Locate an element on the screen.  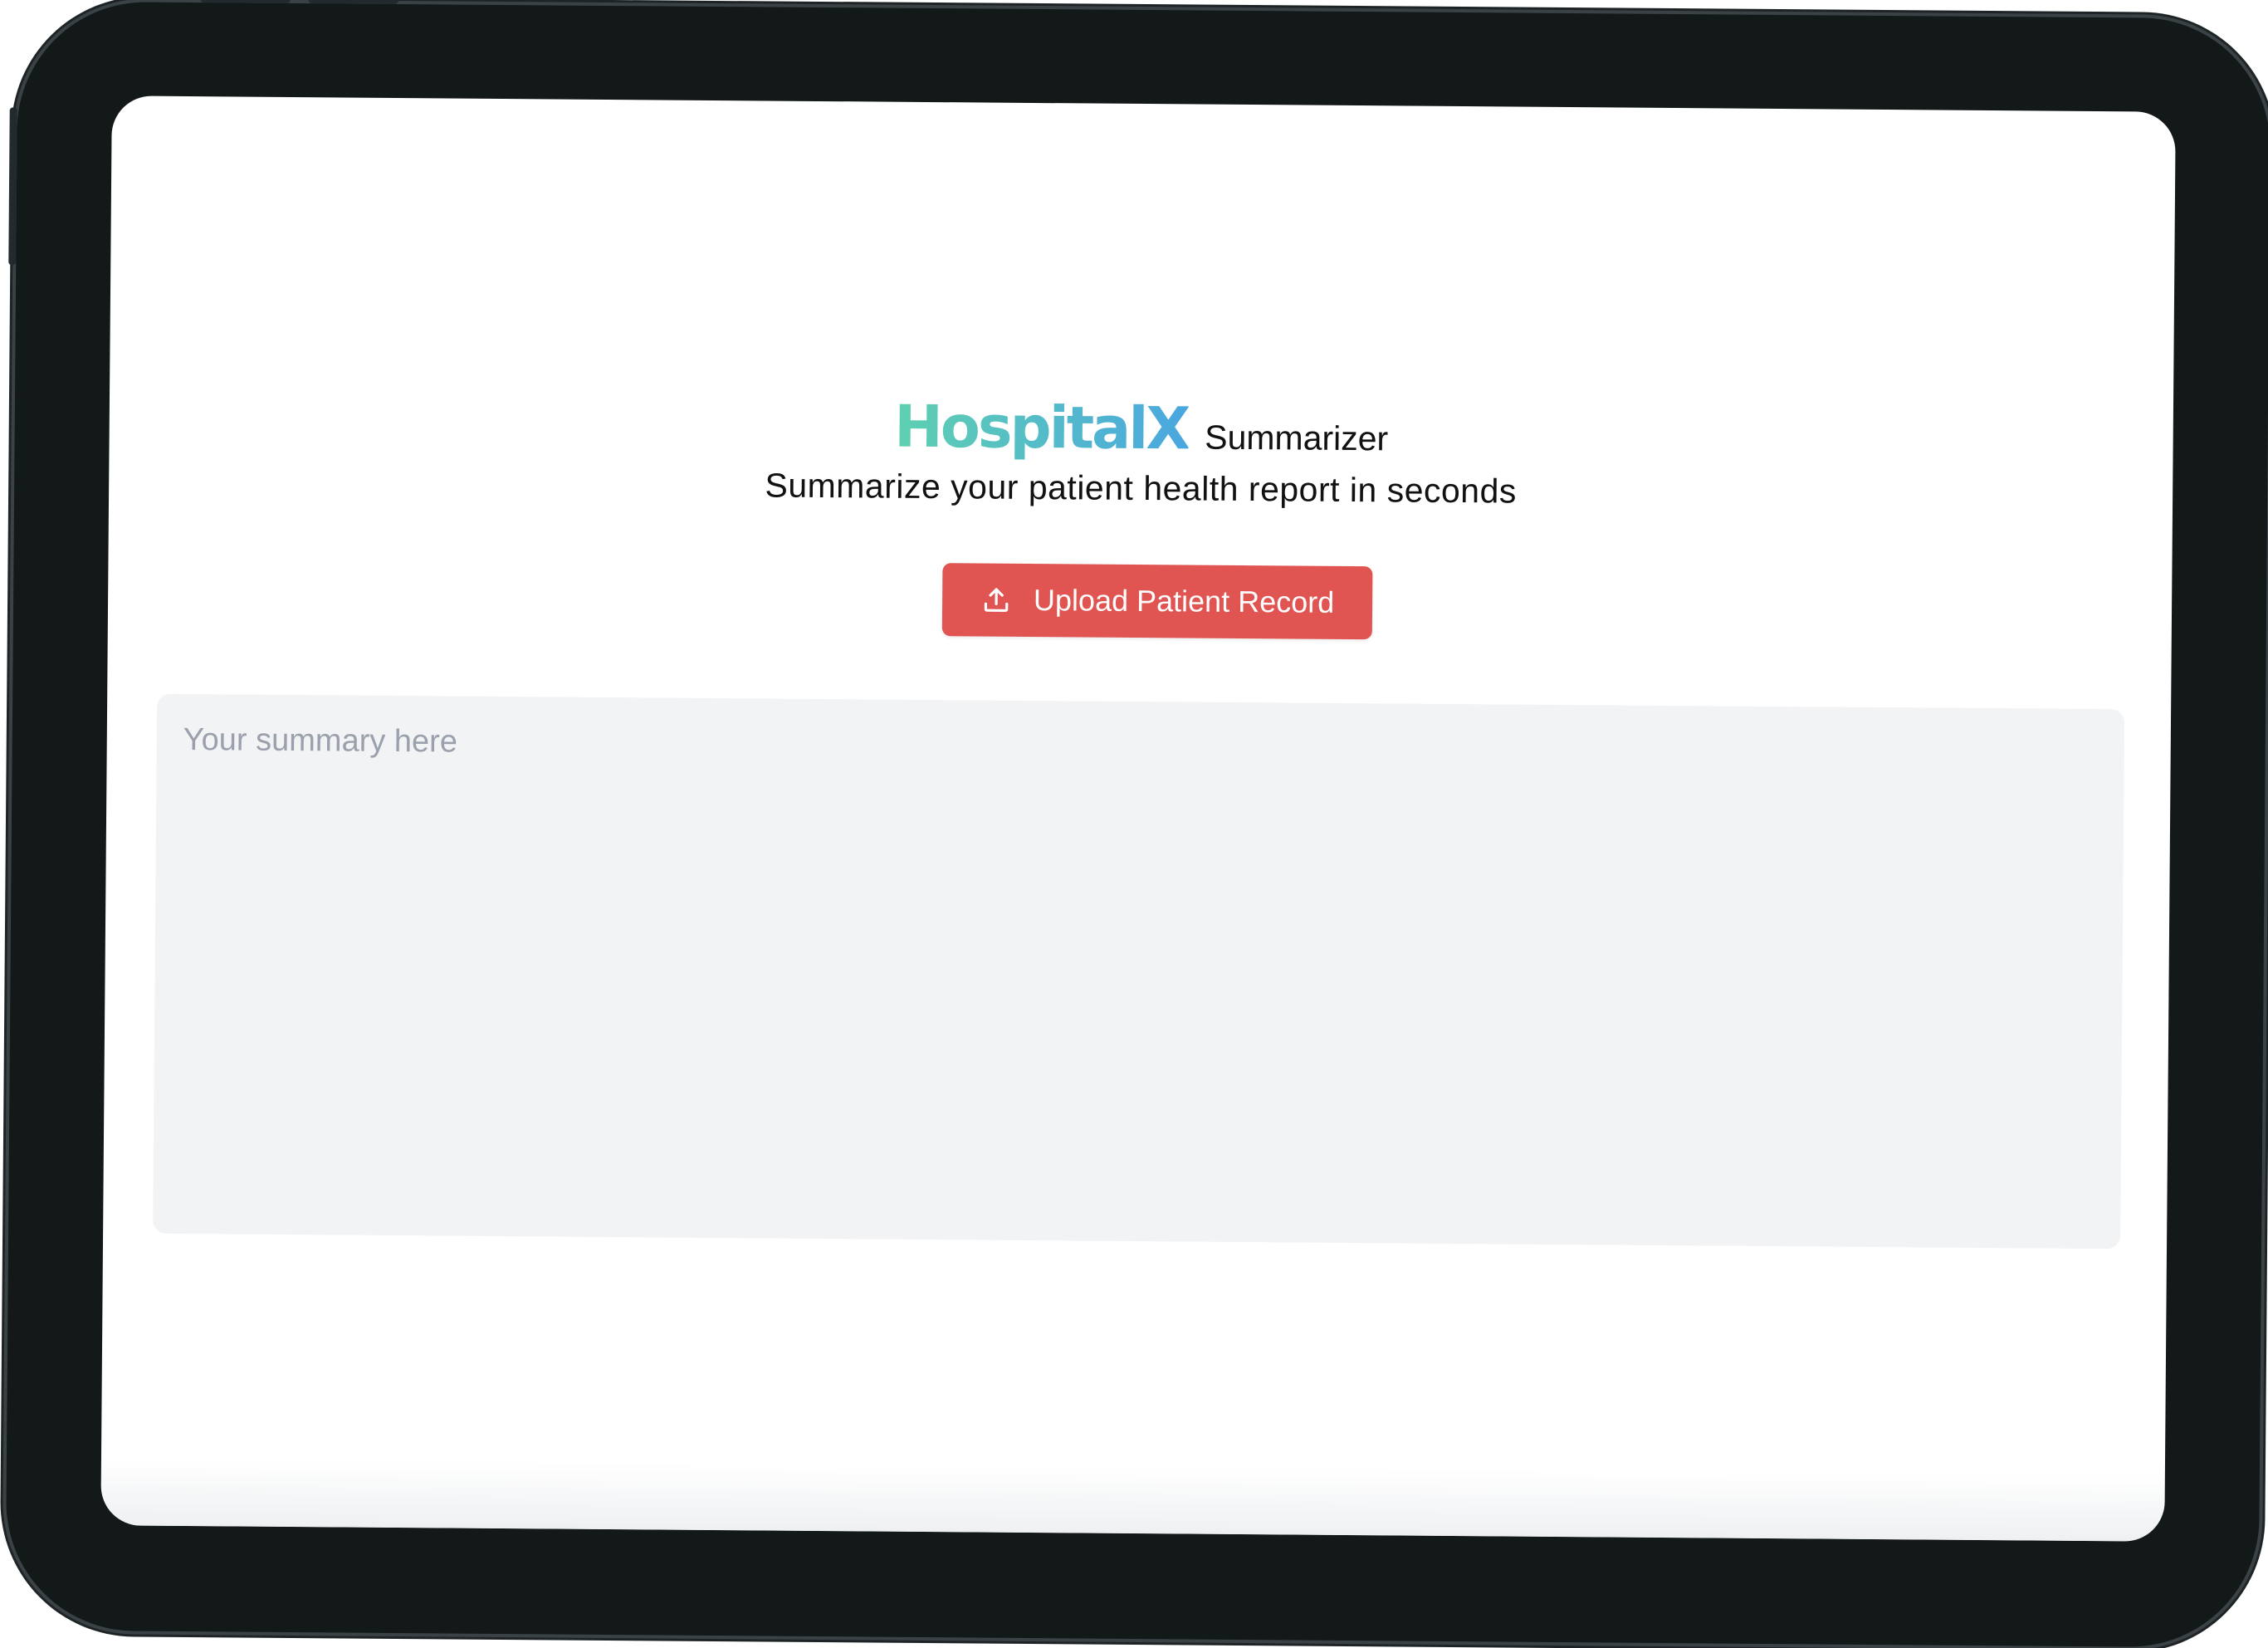
upload-patient-record-button: Upload Patient Record is located at coordinates (1157, 601).